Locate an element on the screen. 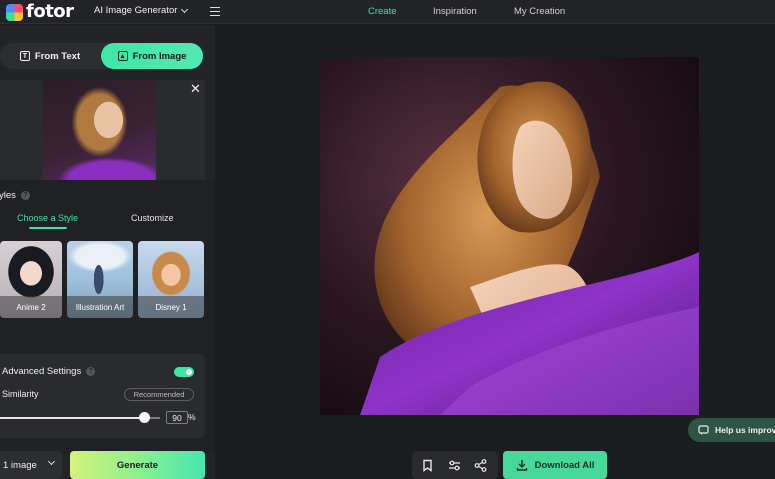 The image size is (775, 479). bookmark-icon is located at coordinates (427, 465).